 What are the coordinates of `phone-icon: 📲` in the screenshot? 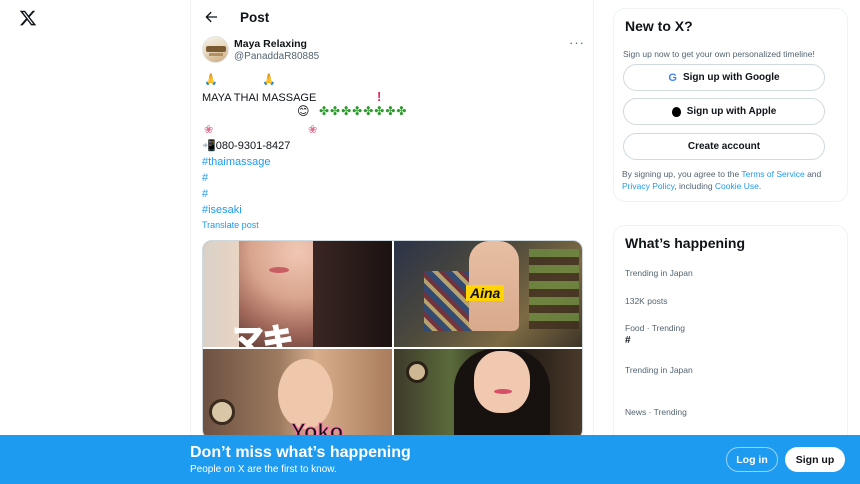 It's located at (209, 146).